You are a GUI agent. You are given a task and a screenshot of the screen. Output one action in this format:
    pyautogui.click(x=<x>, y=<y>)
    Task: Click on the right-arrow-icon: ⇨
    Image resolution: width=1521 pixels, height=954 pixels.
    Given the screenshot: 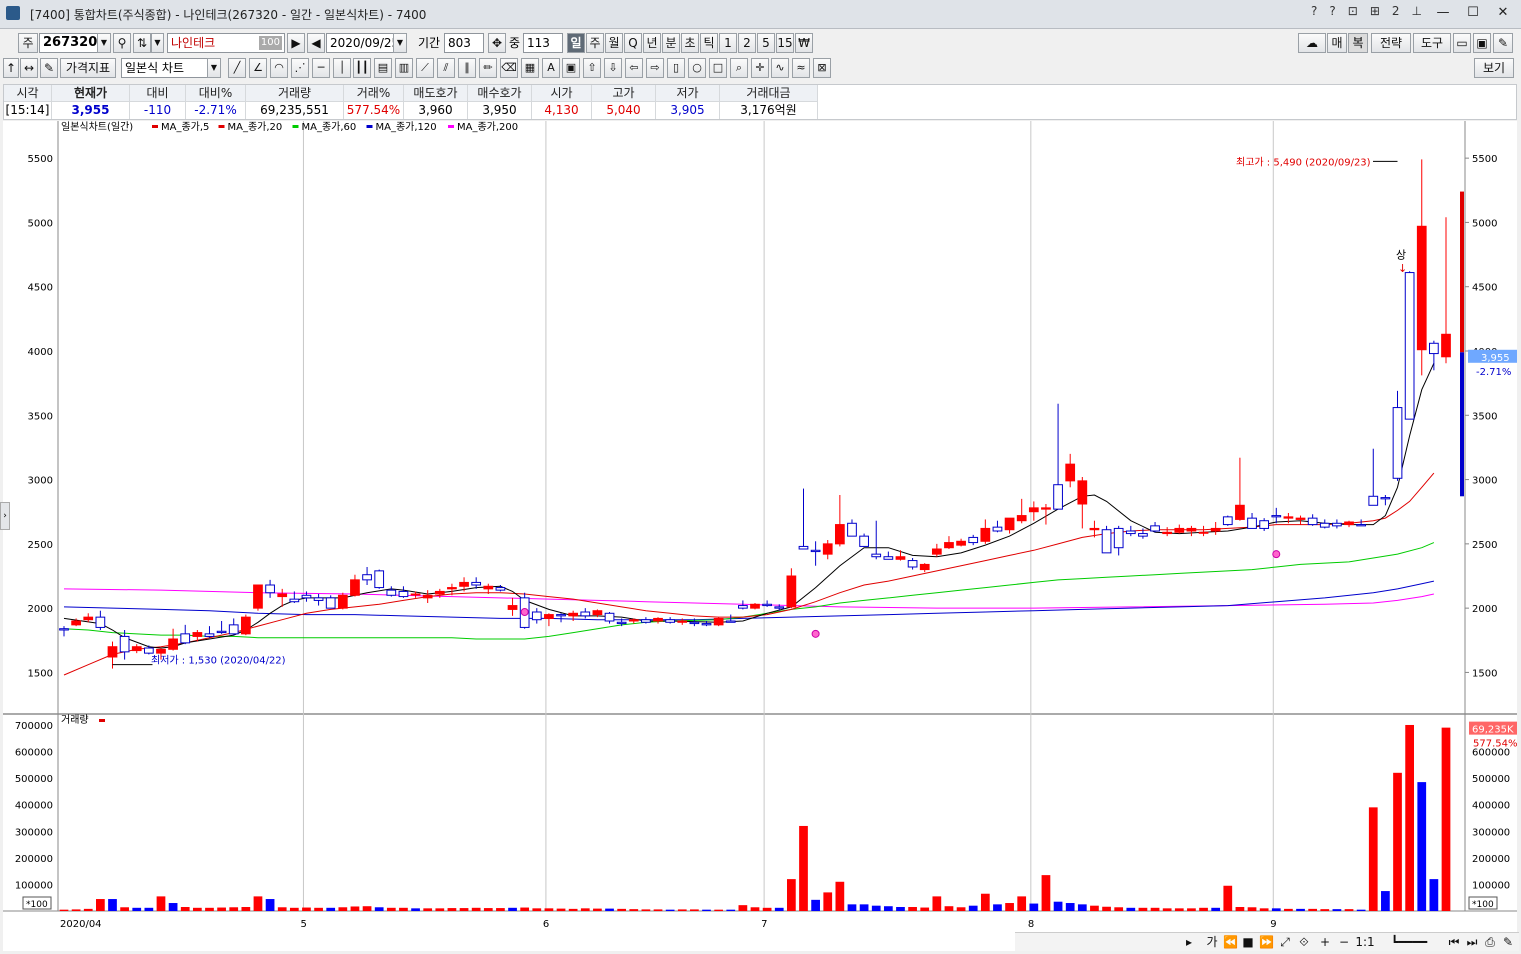 What is the action you would take?
    pyautogui.click(x=655, y=68)
    